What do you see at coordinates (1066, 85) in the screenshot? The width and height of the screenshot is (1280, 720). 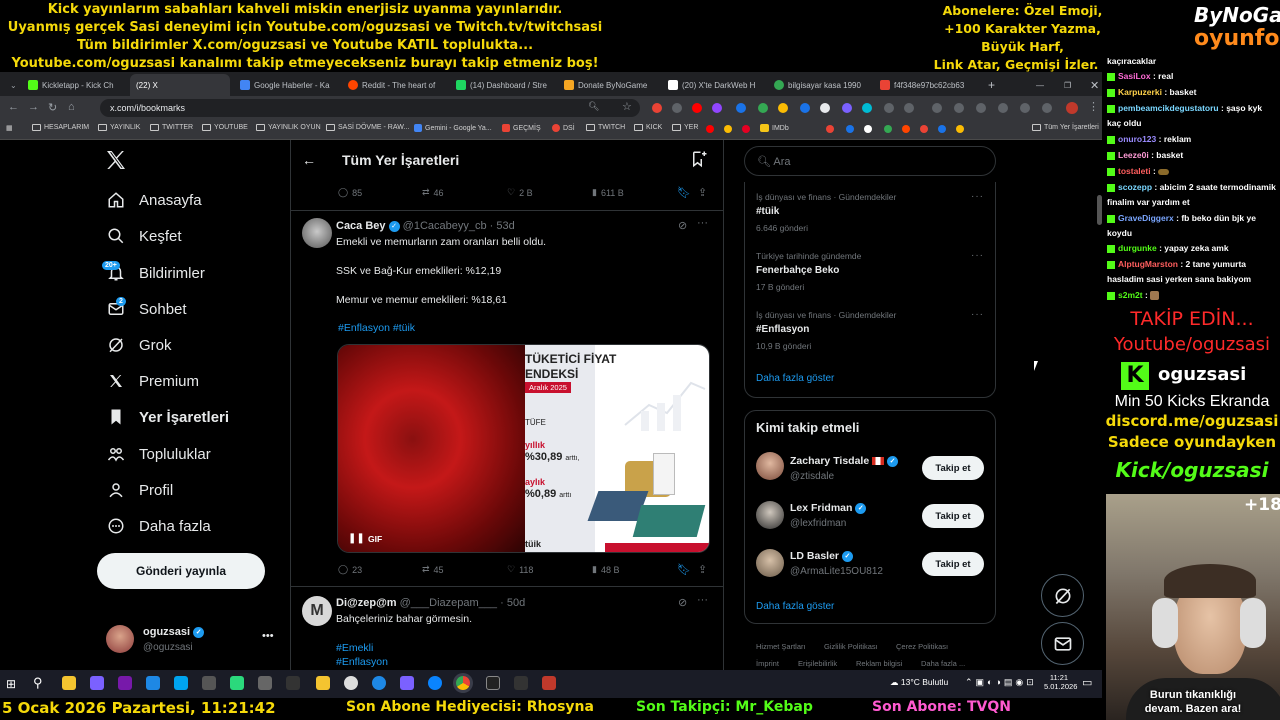 I see `maximize-button: ❐` at bounding box center [1066, 85].